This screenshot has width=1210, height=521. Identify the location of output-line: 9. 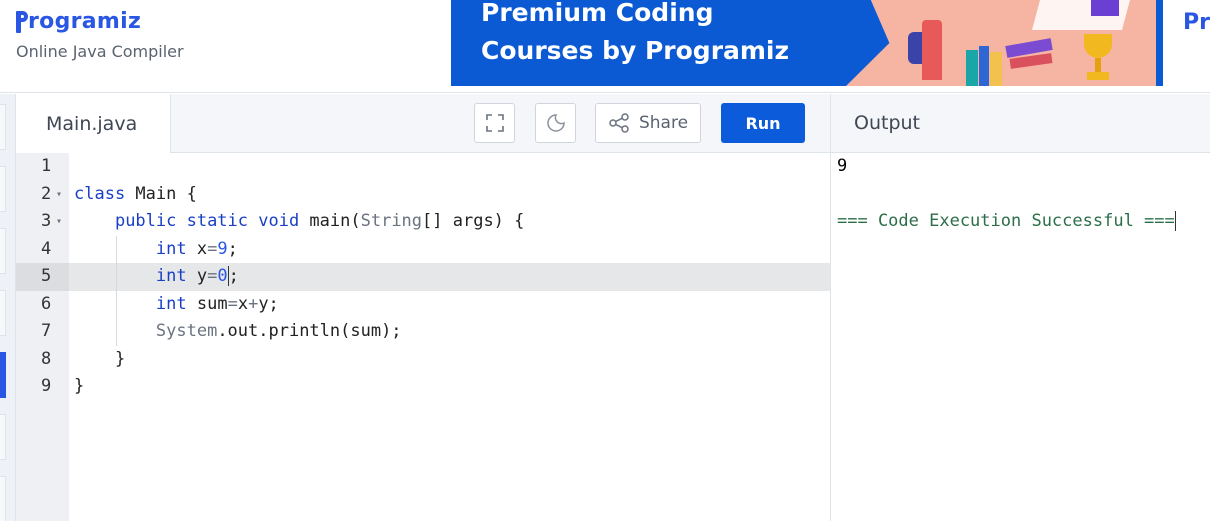
(842, 166).